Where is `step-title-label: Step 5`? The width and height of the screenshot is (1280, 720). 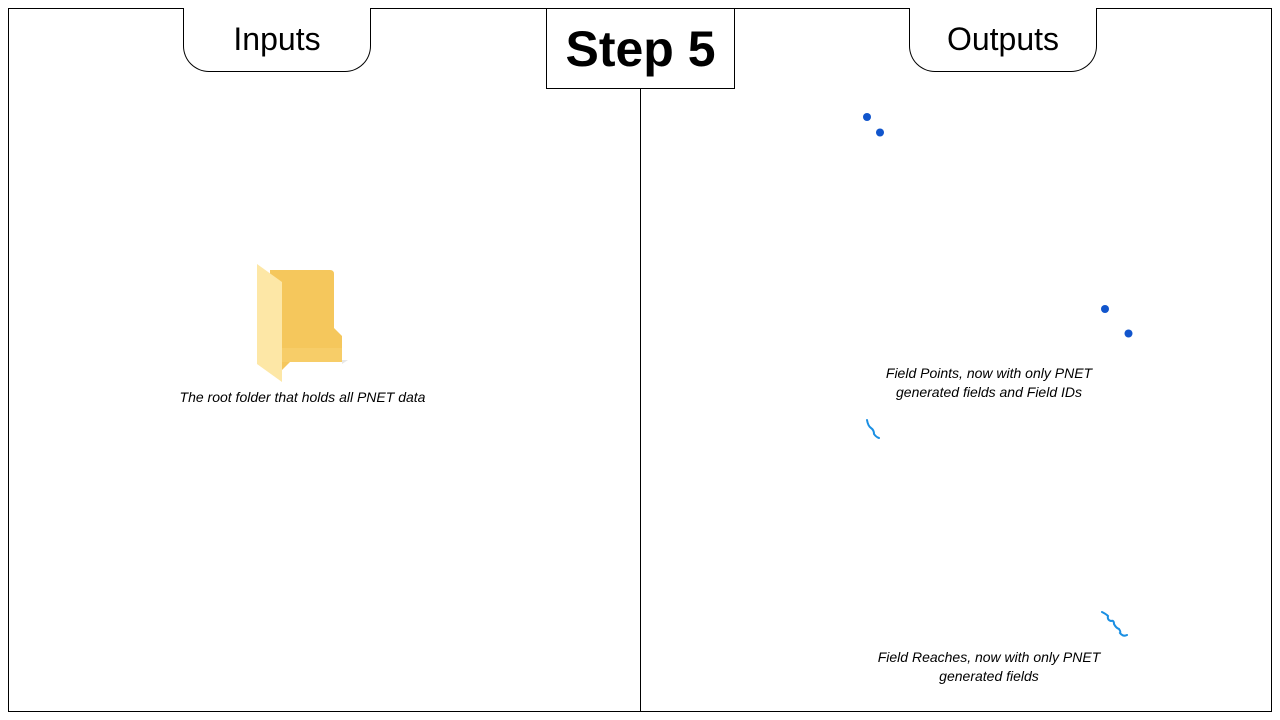
step-title-label: Step 5 is located at coordinates (640, 48).